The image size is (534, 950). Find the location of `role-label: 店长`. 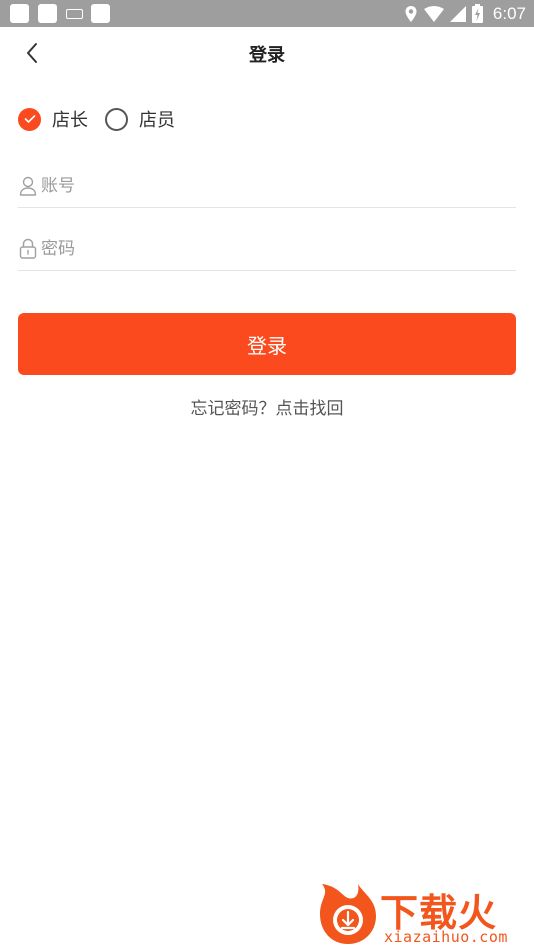

role-label: 店长 is located at coordinates (70, 120).